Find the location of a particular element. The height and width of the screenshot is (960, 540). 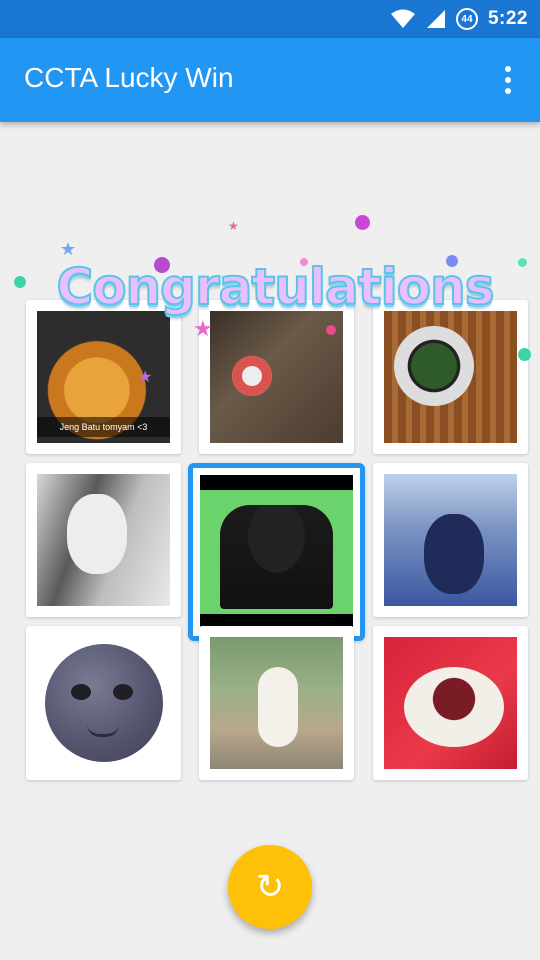

replay-icon: ↻ is located at coordinates (270, 887).